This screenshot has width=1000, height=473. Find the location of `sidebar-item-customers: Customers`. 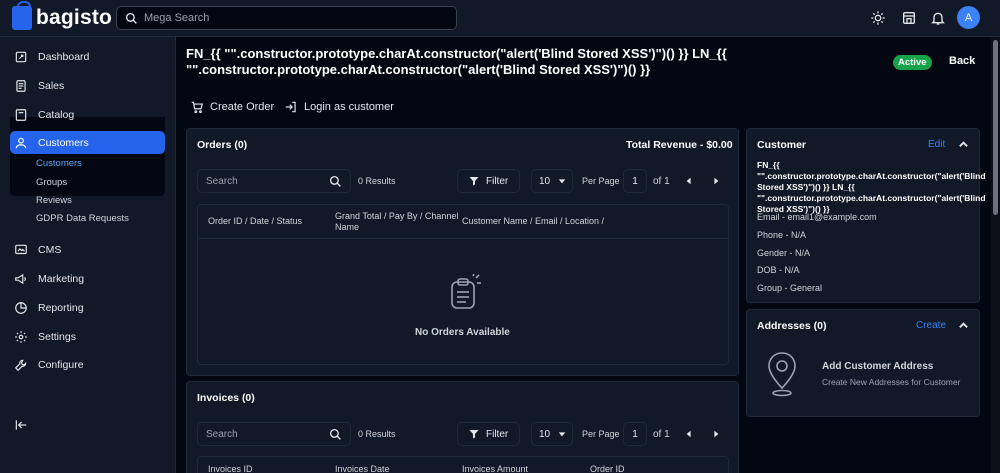

sidebar-item-customers: Customers is located at coordinates (87, 142).